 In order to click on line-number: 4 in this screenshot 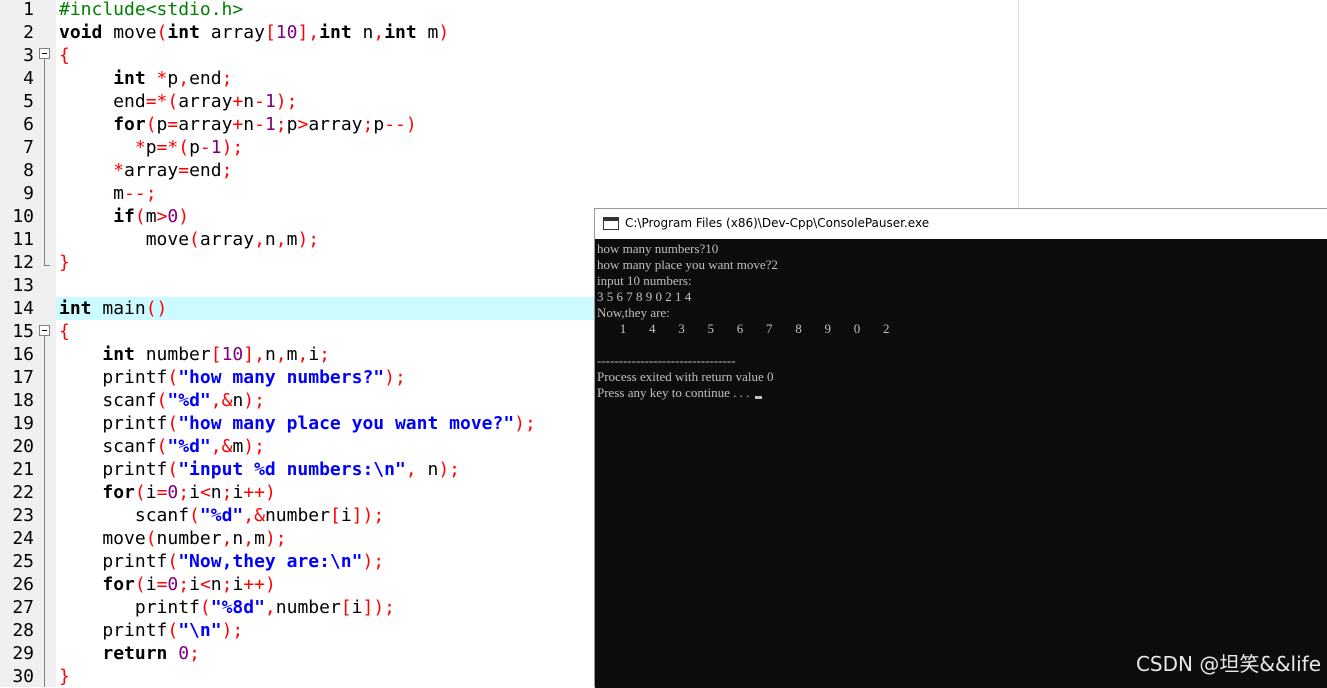, I will do `click(28, 78)`.